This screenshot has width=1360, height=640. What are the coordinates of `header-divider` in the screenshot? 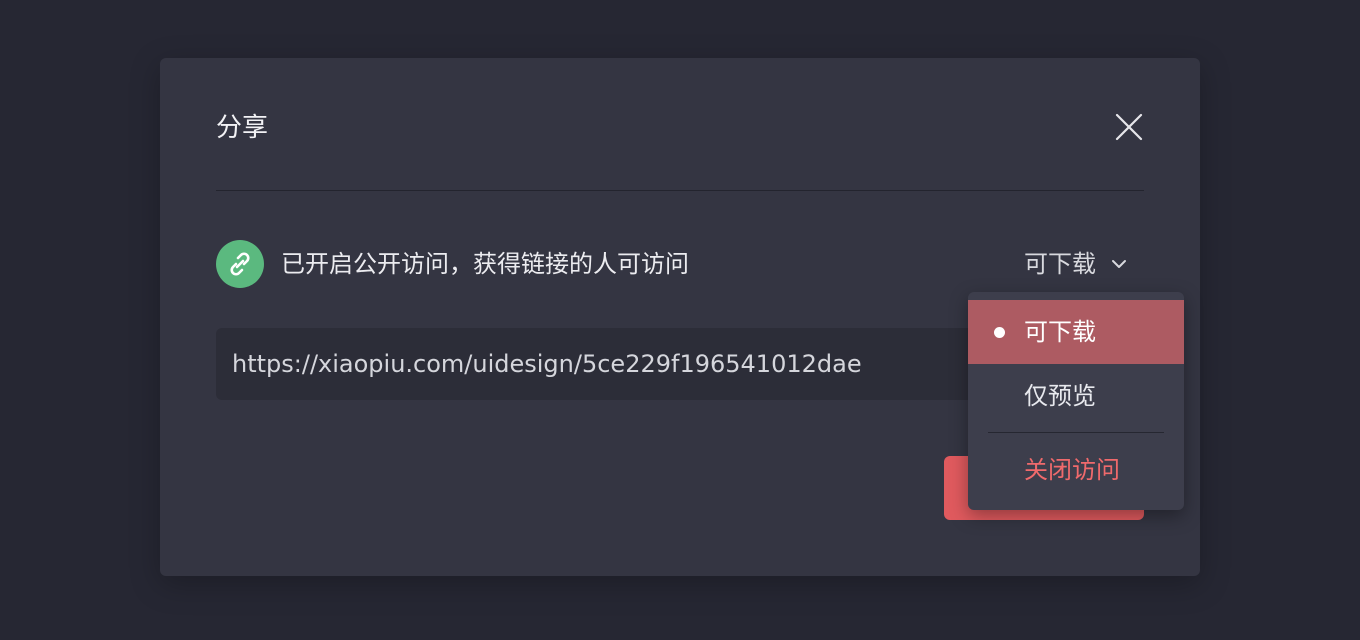 It's located at (680, 190).